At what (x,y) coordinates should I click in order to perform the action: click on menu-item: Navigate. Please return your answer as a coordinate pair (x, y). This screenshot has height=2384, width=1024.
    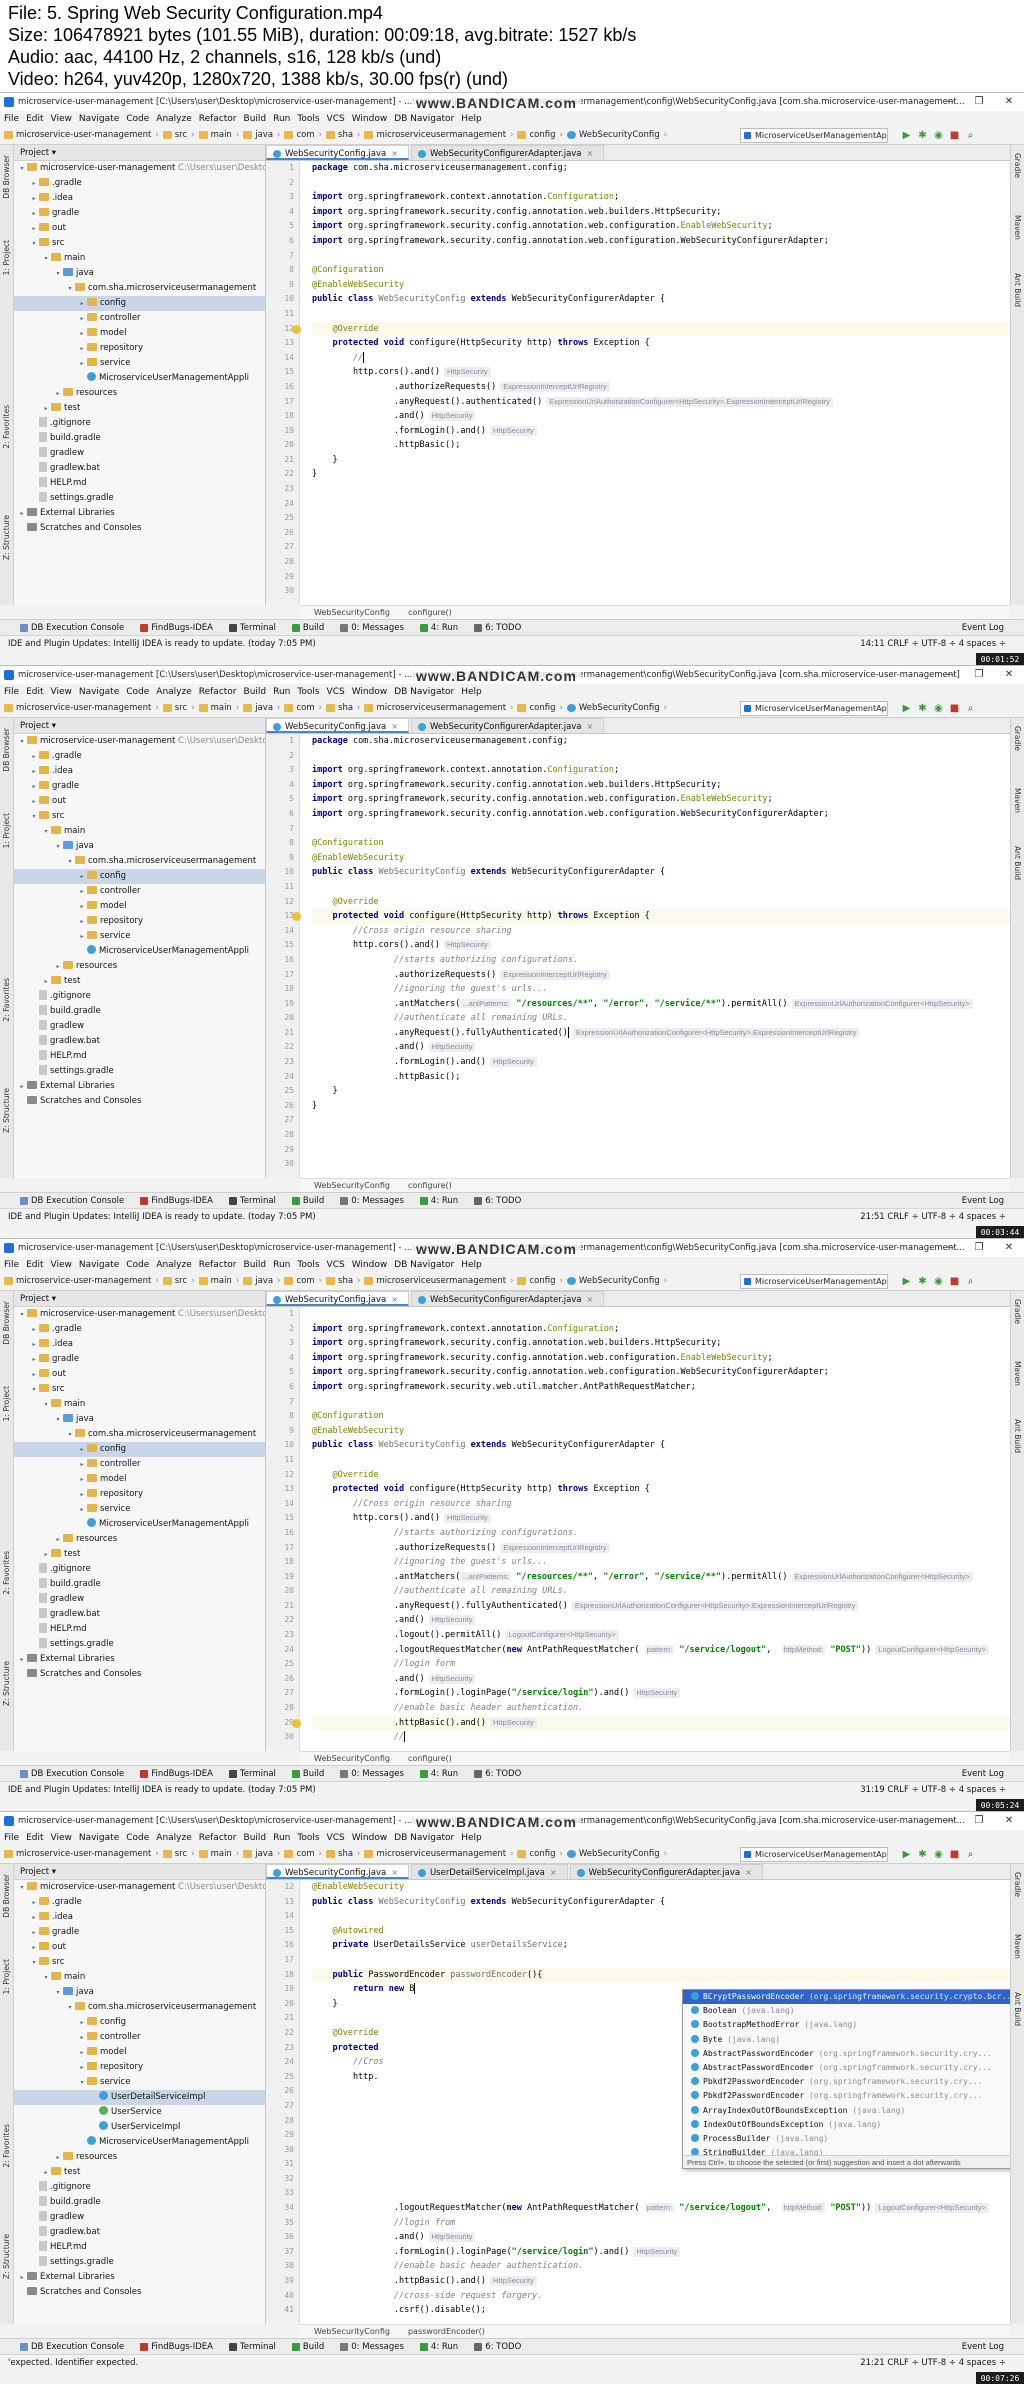
    Looking at the image, I should click on (99, 1265).